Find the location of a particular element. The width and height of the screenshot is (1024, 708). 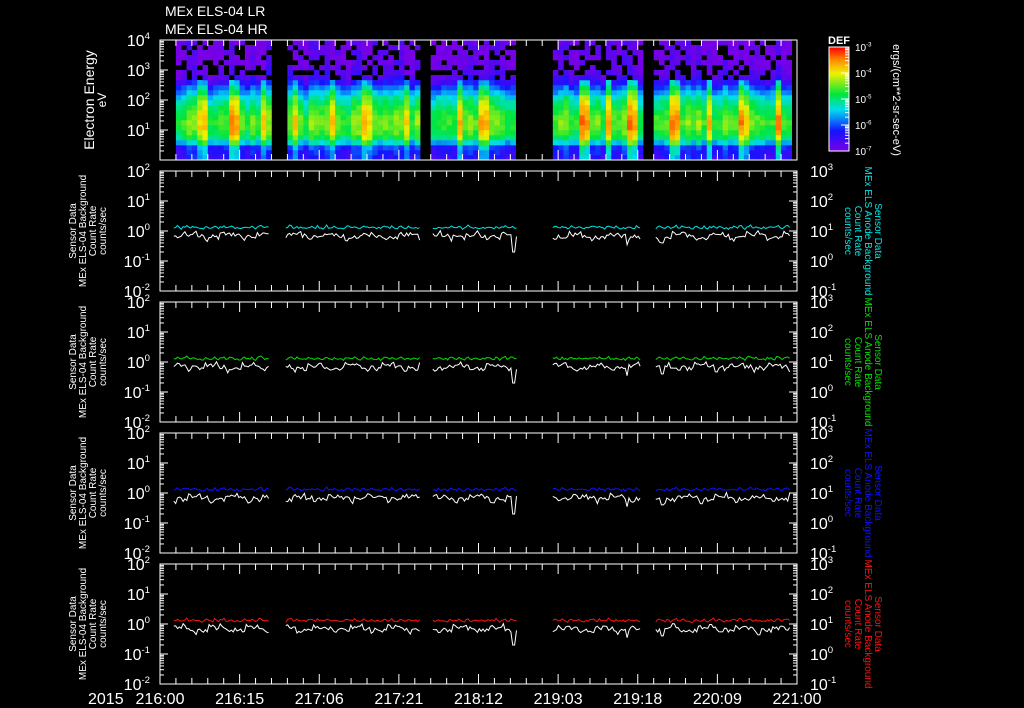

time-tick-label: 217:06 is located at coordinates (319, 699).